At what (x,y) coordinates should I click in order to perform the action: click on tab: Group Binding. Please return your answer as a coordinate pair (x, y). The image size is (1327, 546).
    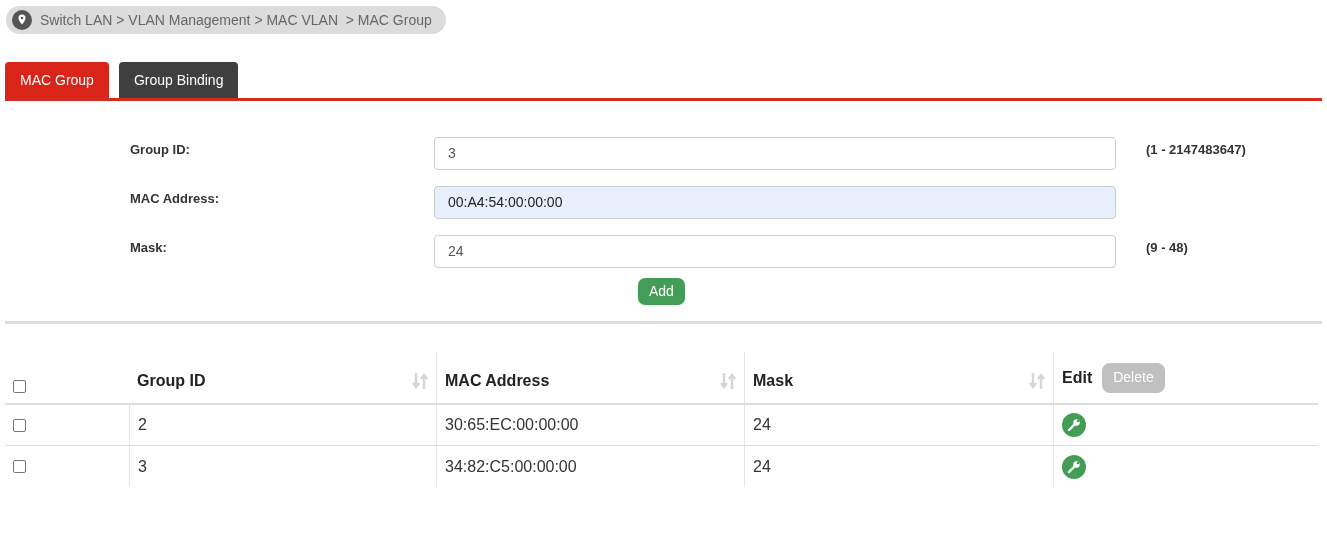
    Looking at the image, I should click on (178, 80).